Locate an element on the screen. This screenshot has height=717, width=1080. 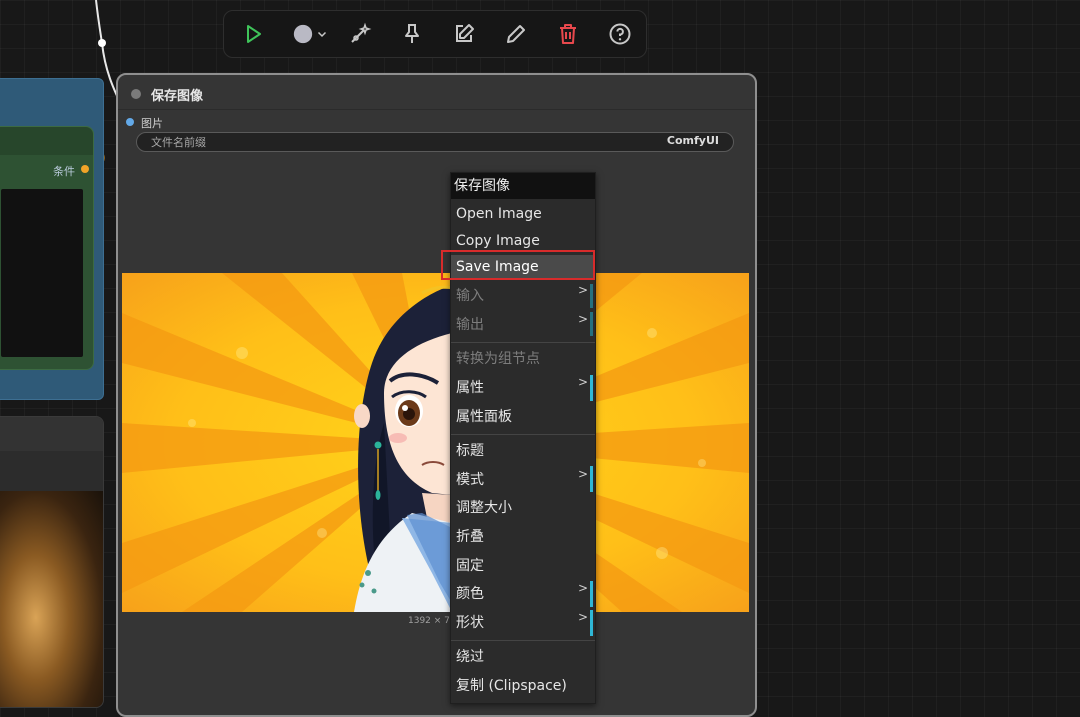
edit-note-icon is located at coordinates (465, 33).